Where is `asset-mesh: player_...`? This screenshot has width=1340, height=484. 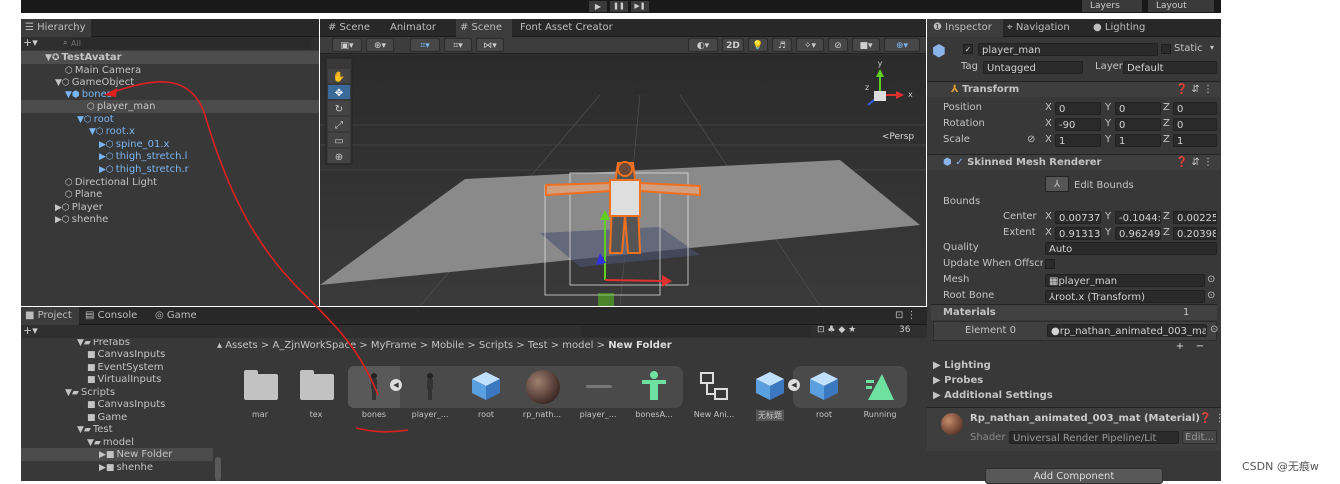
asset-mesh: player_... is located at coordinates (598, 394).